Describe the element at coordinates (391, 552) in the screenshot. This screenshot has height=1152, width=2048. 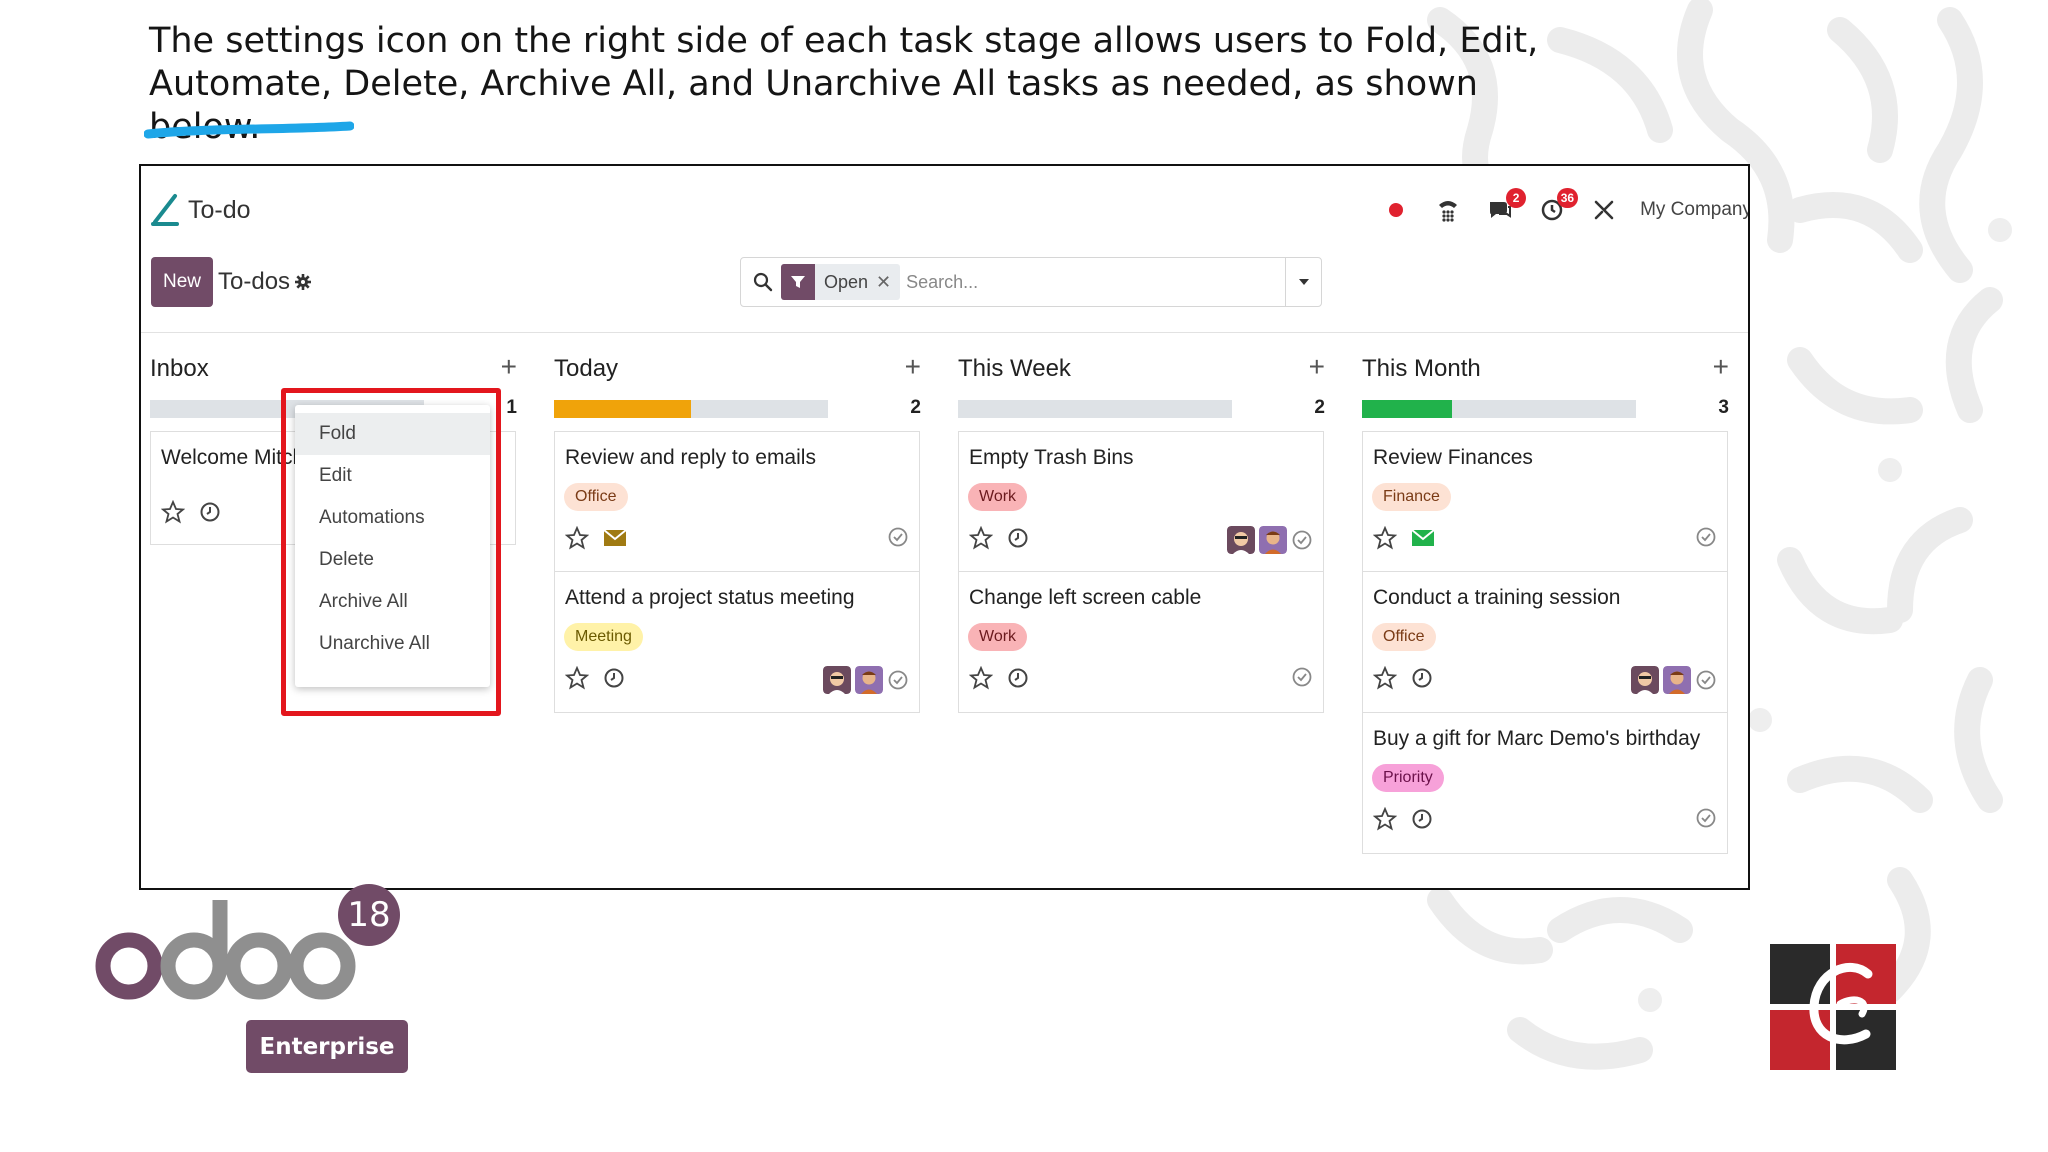
I see `highlight-box` at that location.